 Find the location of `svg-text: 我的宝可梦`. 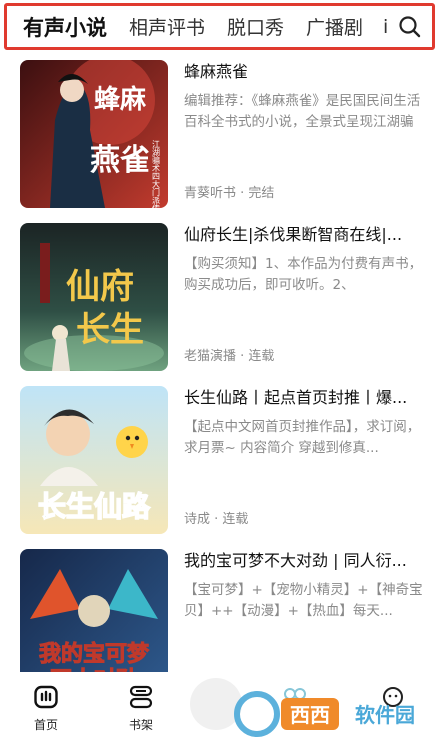

svg-text: 我的宝可梦 is located at coordinates (94, 654).